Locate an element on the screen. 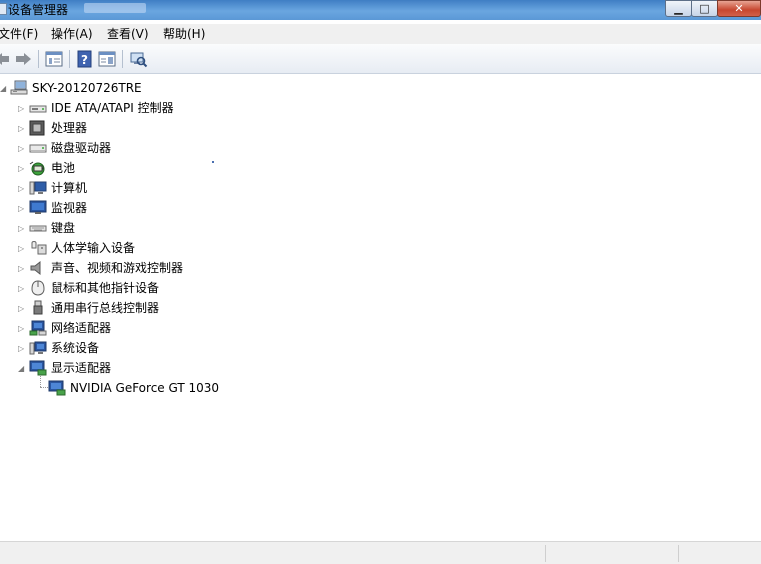 The width and height of the screenshot is (761, 564). keyboard-icon is located at coordinates (38, 228).